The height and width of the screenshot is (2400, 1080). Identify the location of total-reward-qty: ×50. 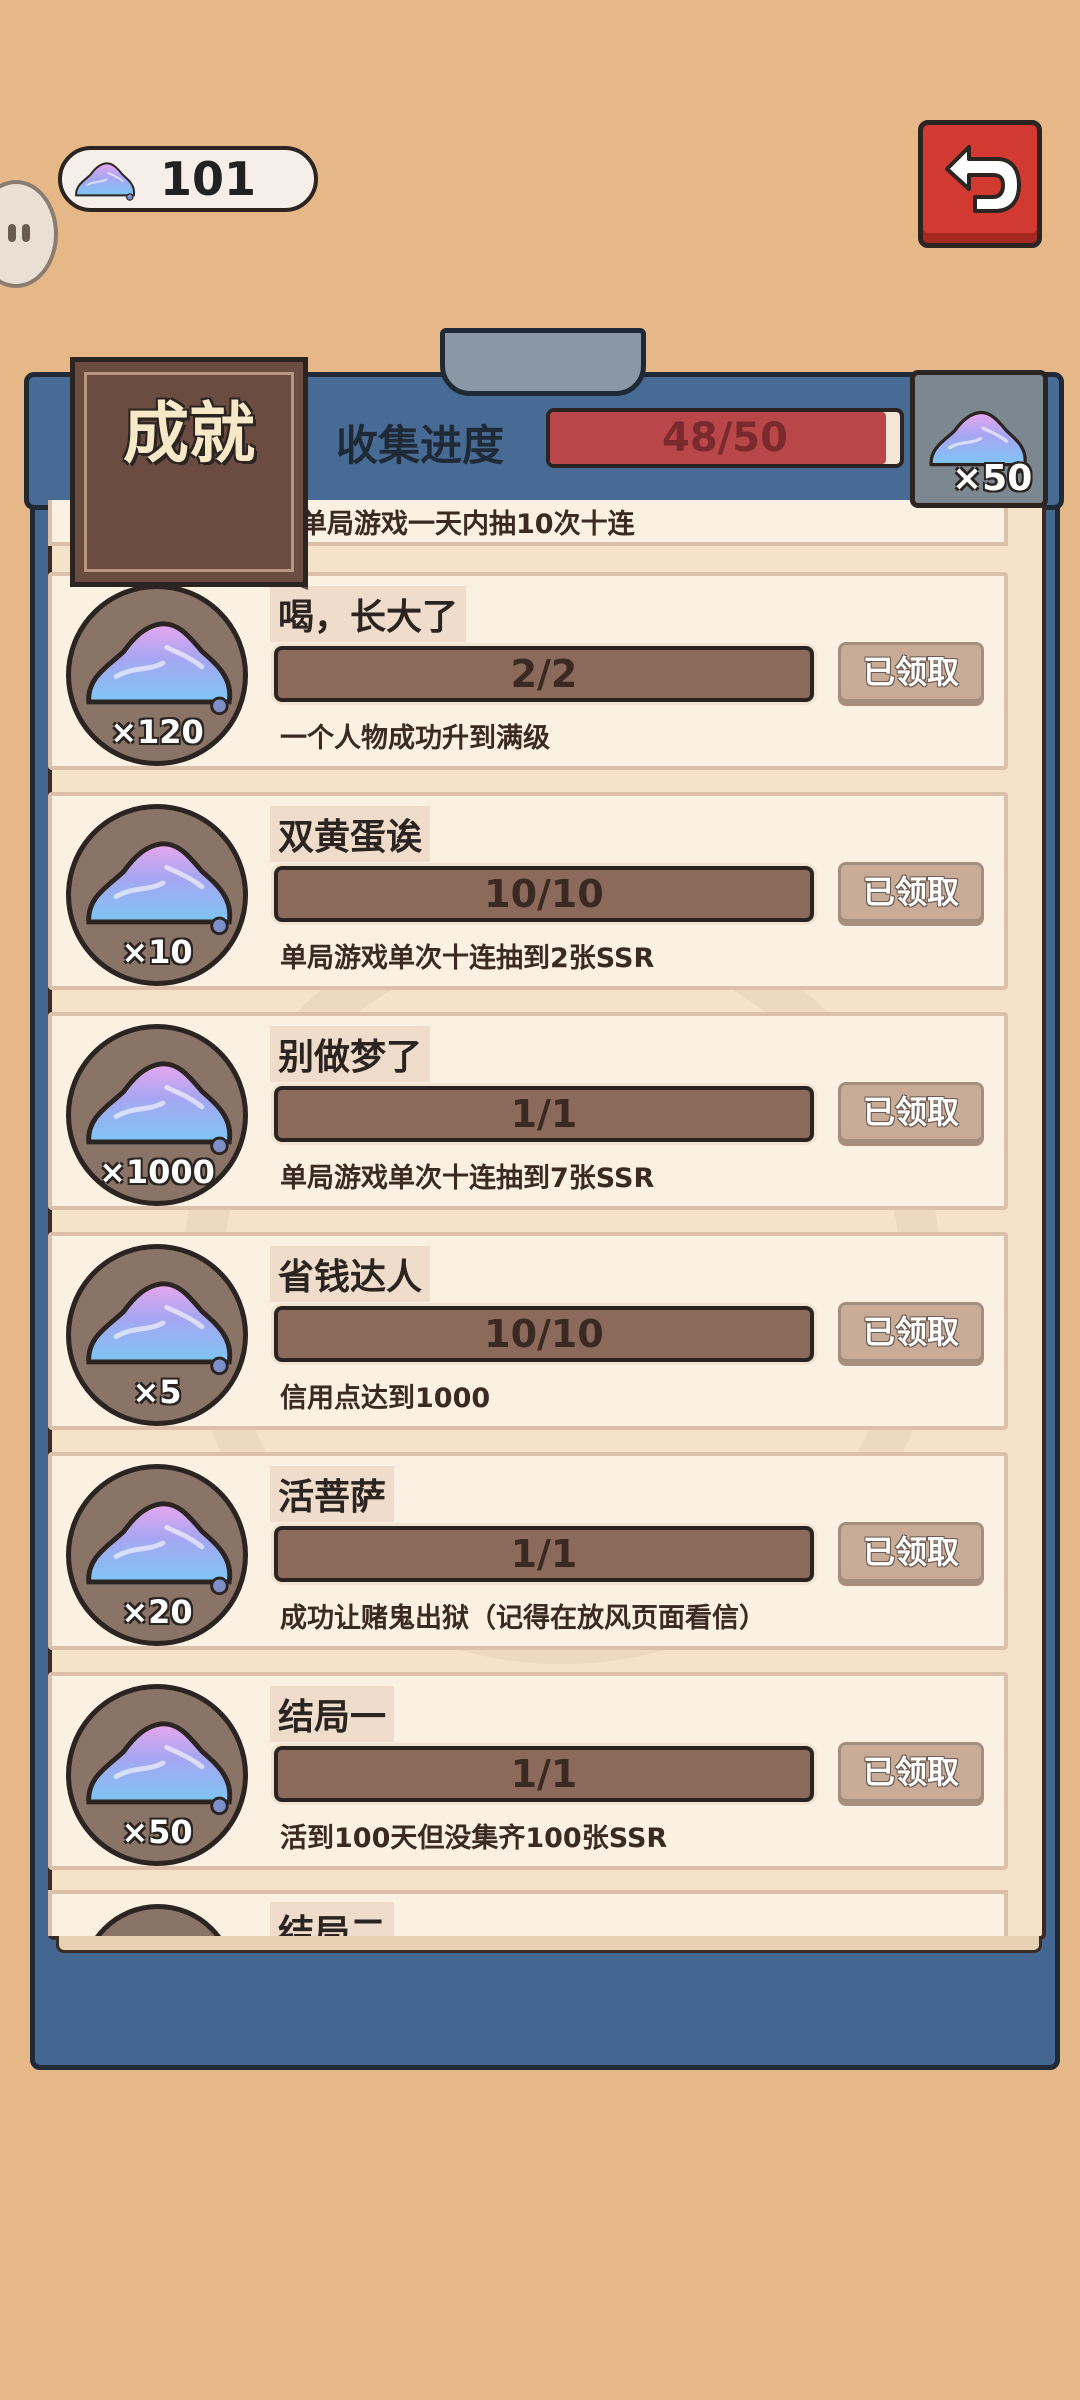
(992, 478).